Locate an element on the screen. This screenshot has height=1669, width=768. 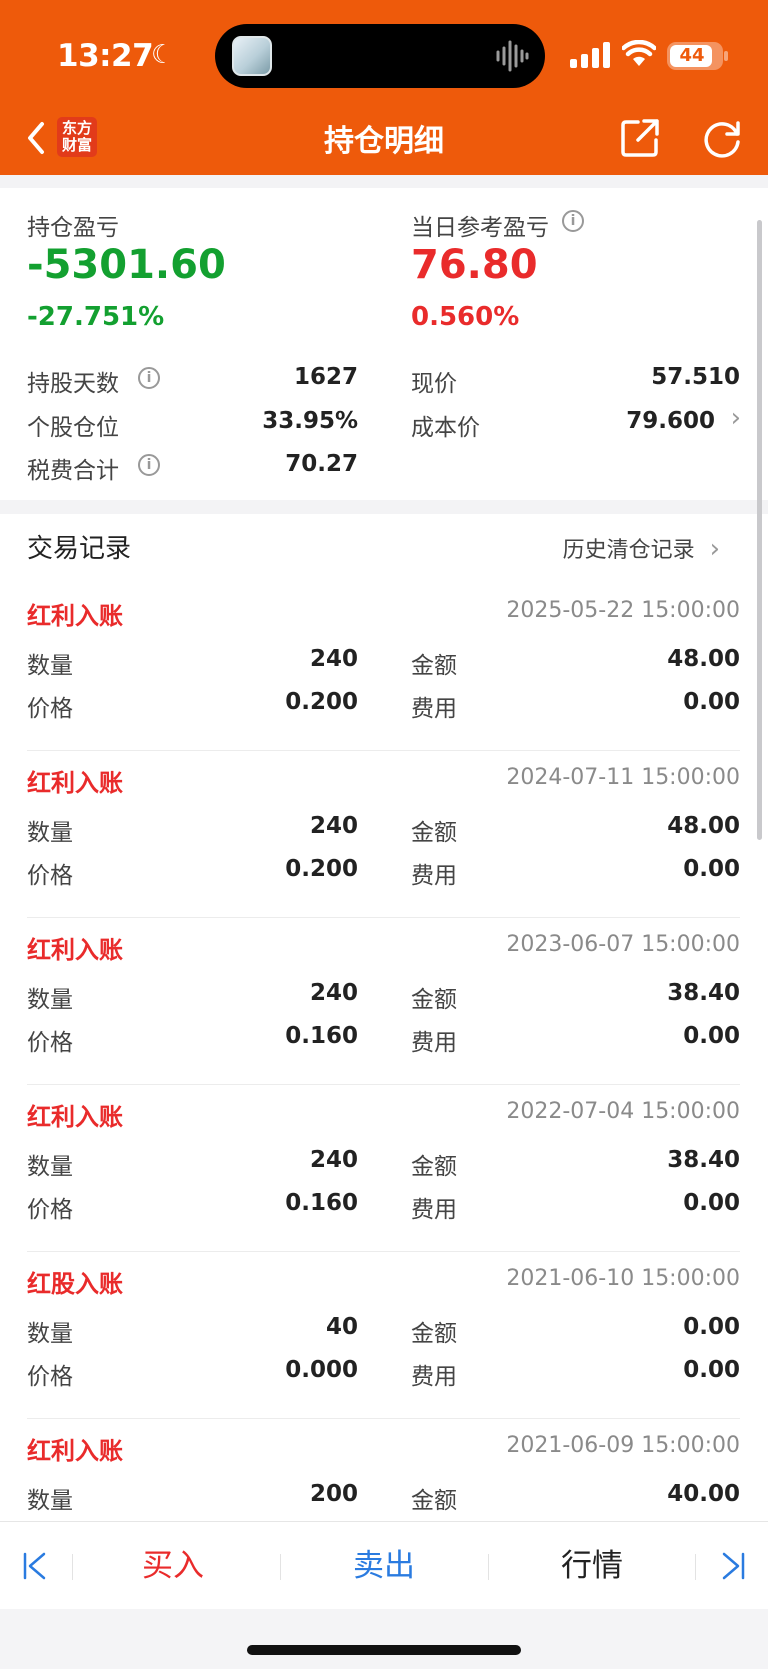
history-clear-link: 历史清仓记录 › is located at coordinates (641, 548).